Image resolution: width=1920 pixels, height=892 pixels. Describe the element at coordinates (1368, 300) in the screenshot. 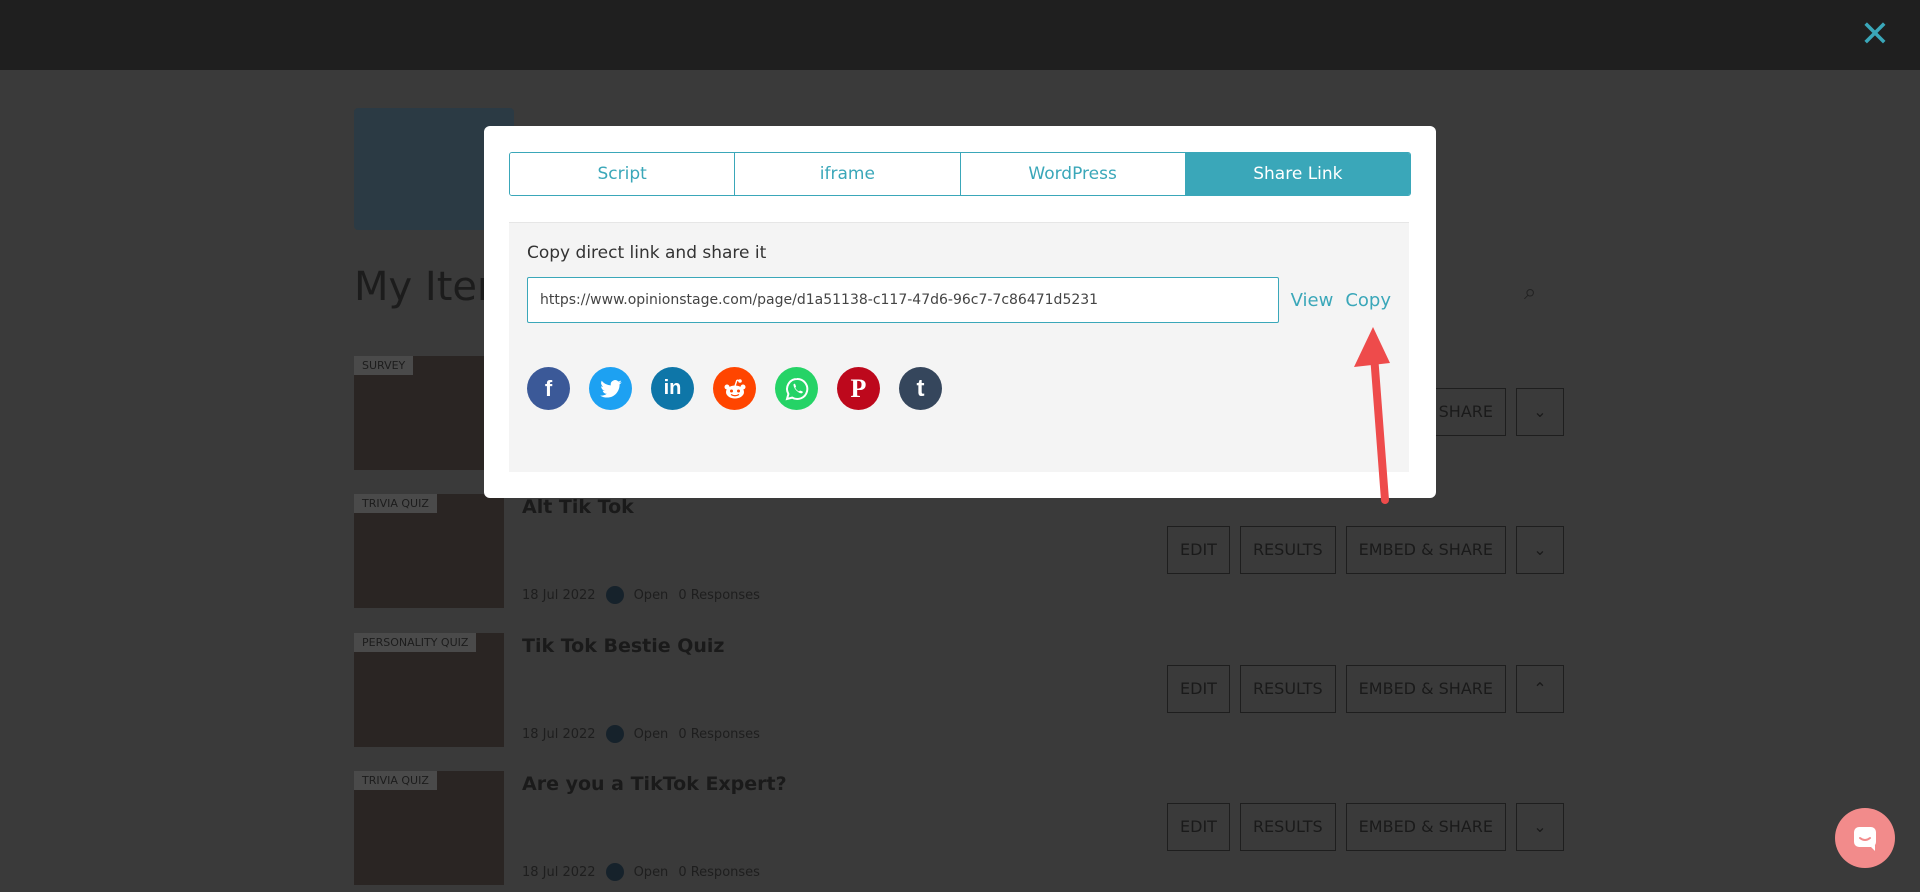

I see `copy-link: Copy` at that location.